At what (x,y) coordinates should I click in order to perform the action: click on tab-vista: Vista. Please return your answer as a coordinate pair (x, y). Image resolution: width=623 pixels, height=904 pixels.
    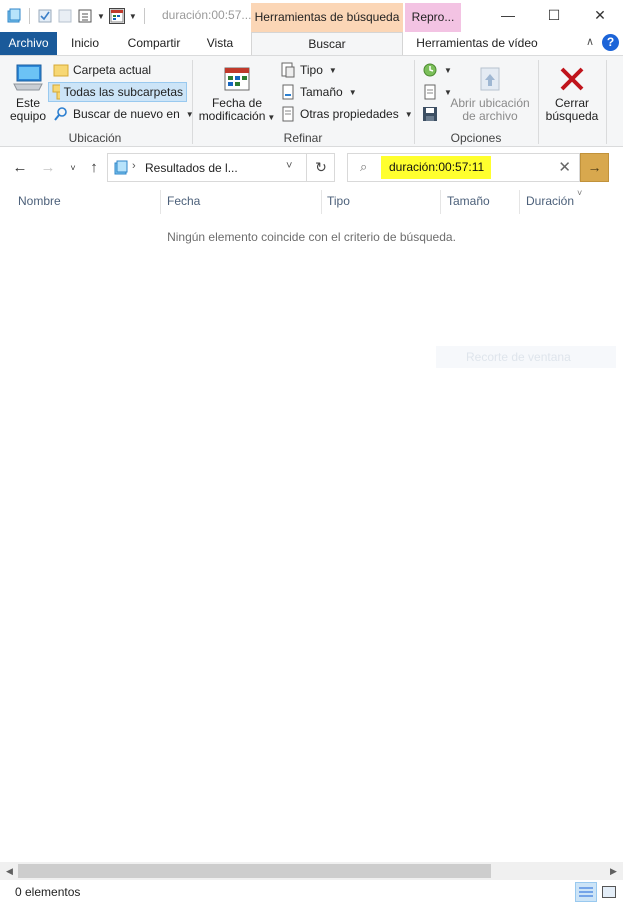
    Looking at the image, I should click on (220, 43).